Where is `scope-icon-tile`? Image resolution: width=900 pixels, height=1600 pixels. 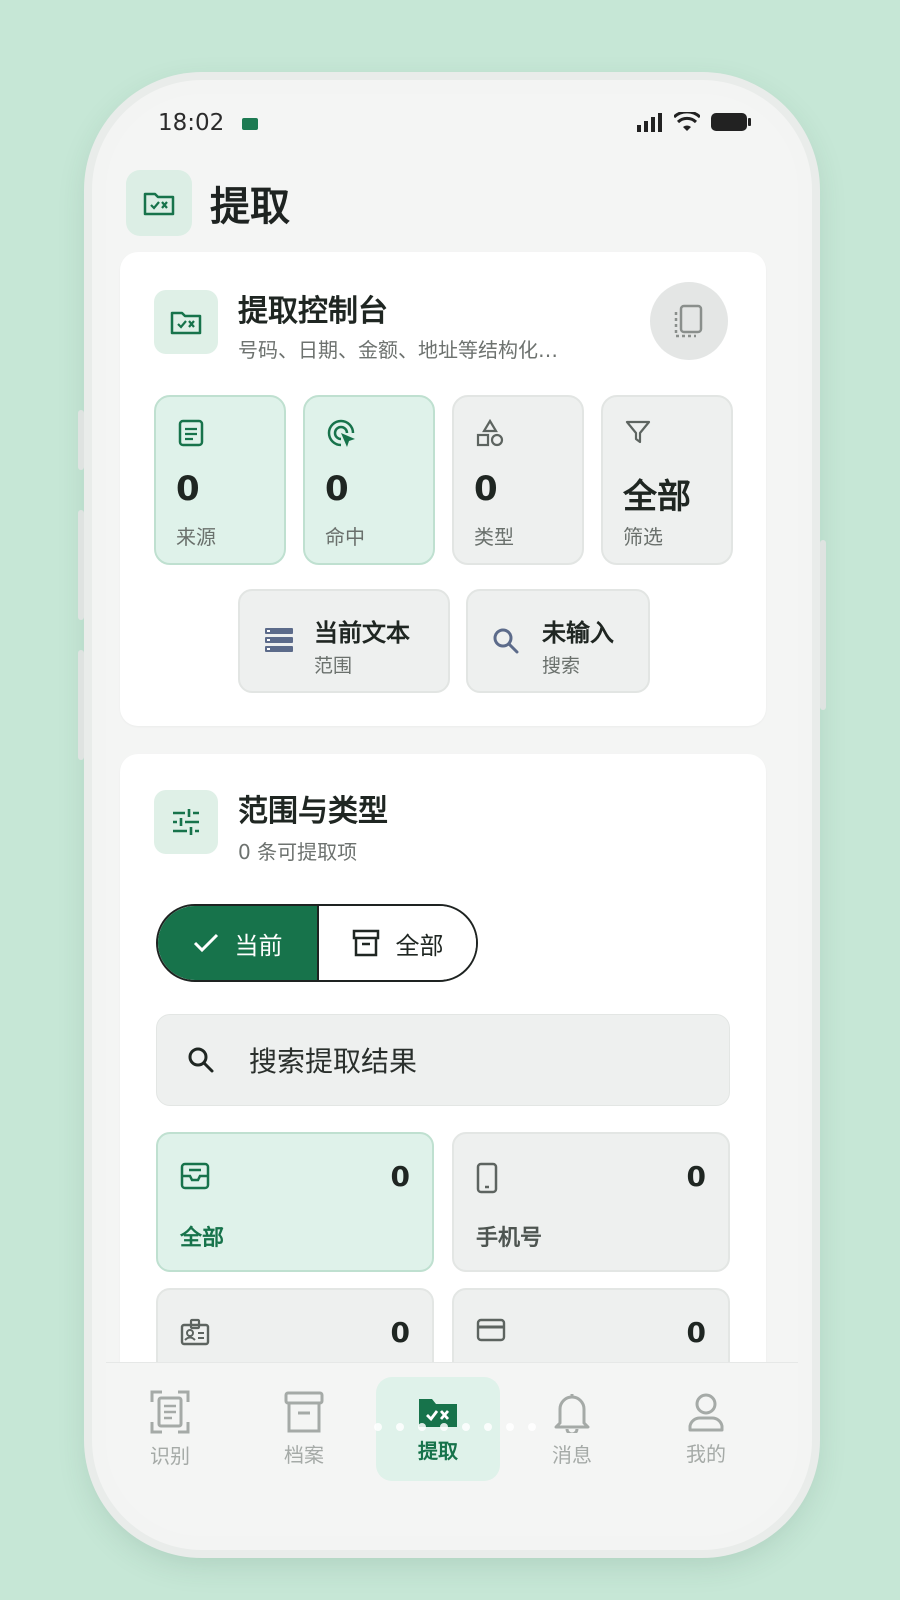 scope-icon-tile is located at coordinates (186, 822).